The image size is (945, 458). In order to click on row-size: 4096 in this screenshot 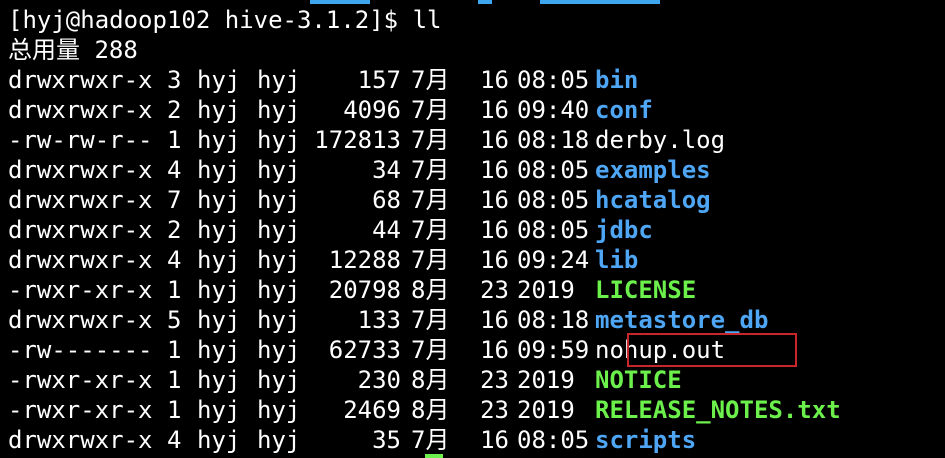, I will do `click(372, 110)`.